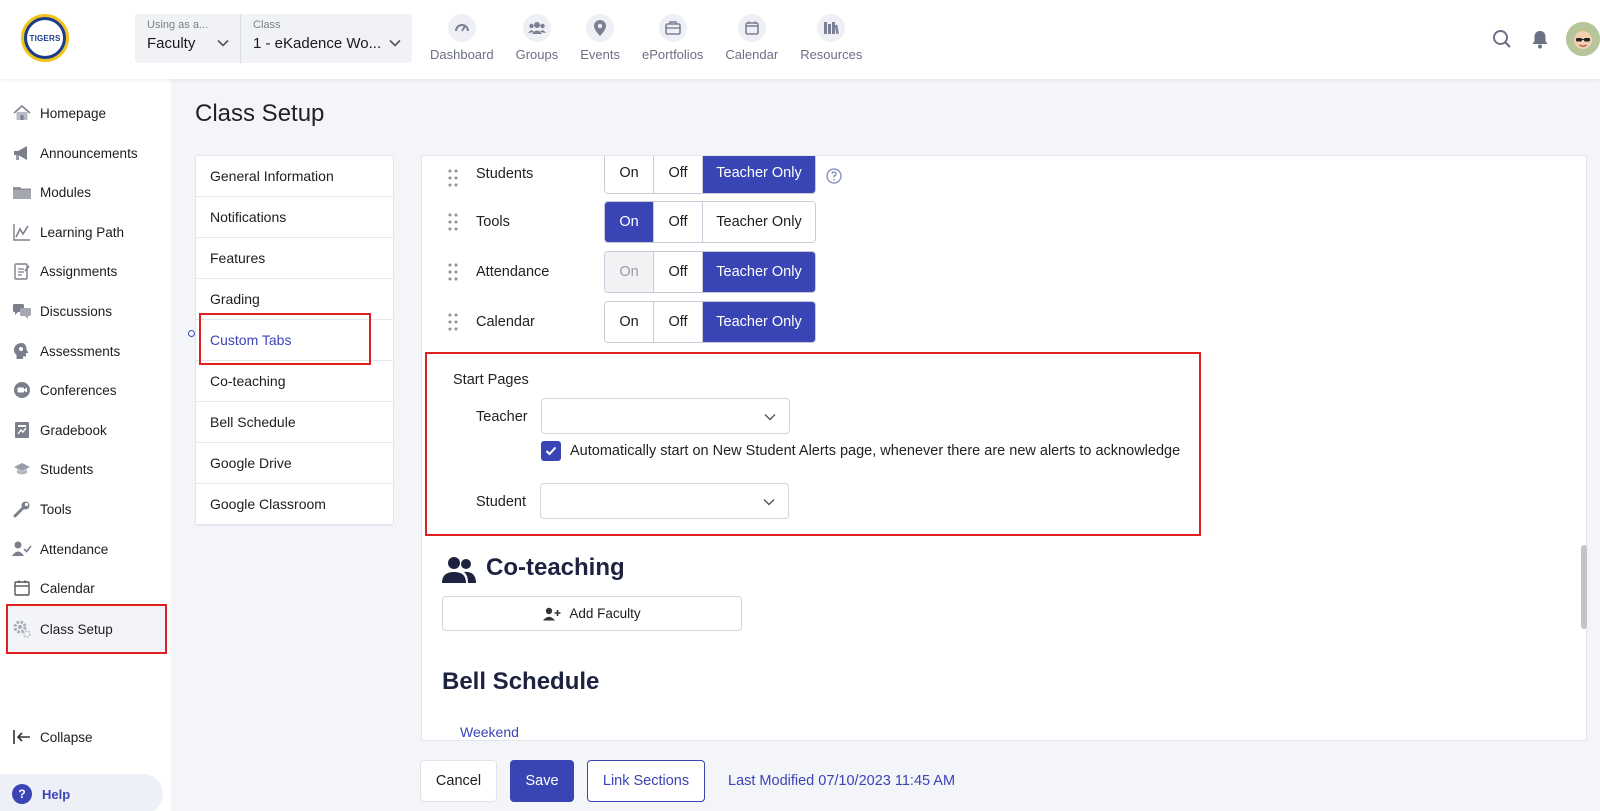  I want to click on sidebar-item-label: Assignments, so click(79, 271).